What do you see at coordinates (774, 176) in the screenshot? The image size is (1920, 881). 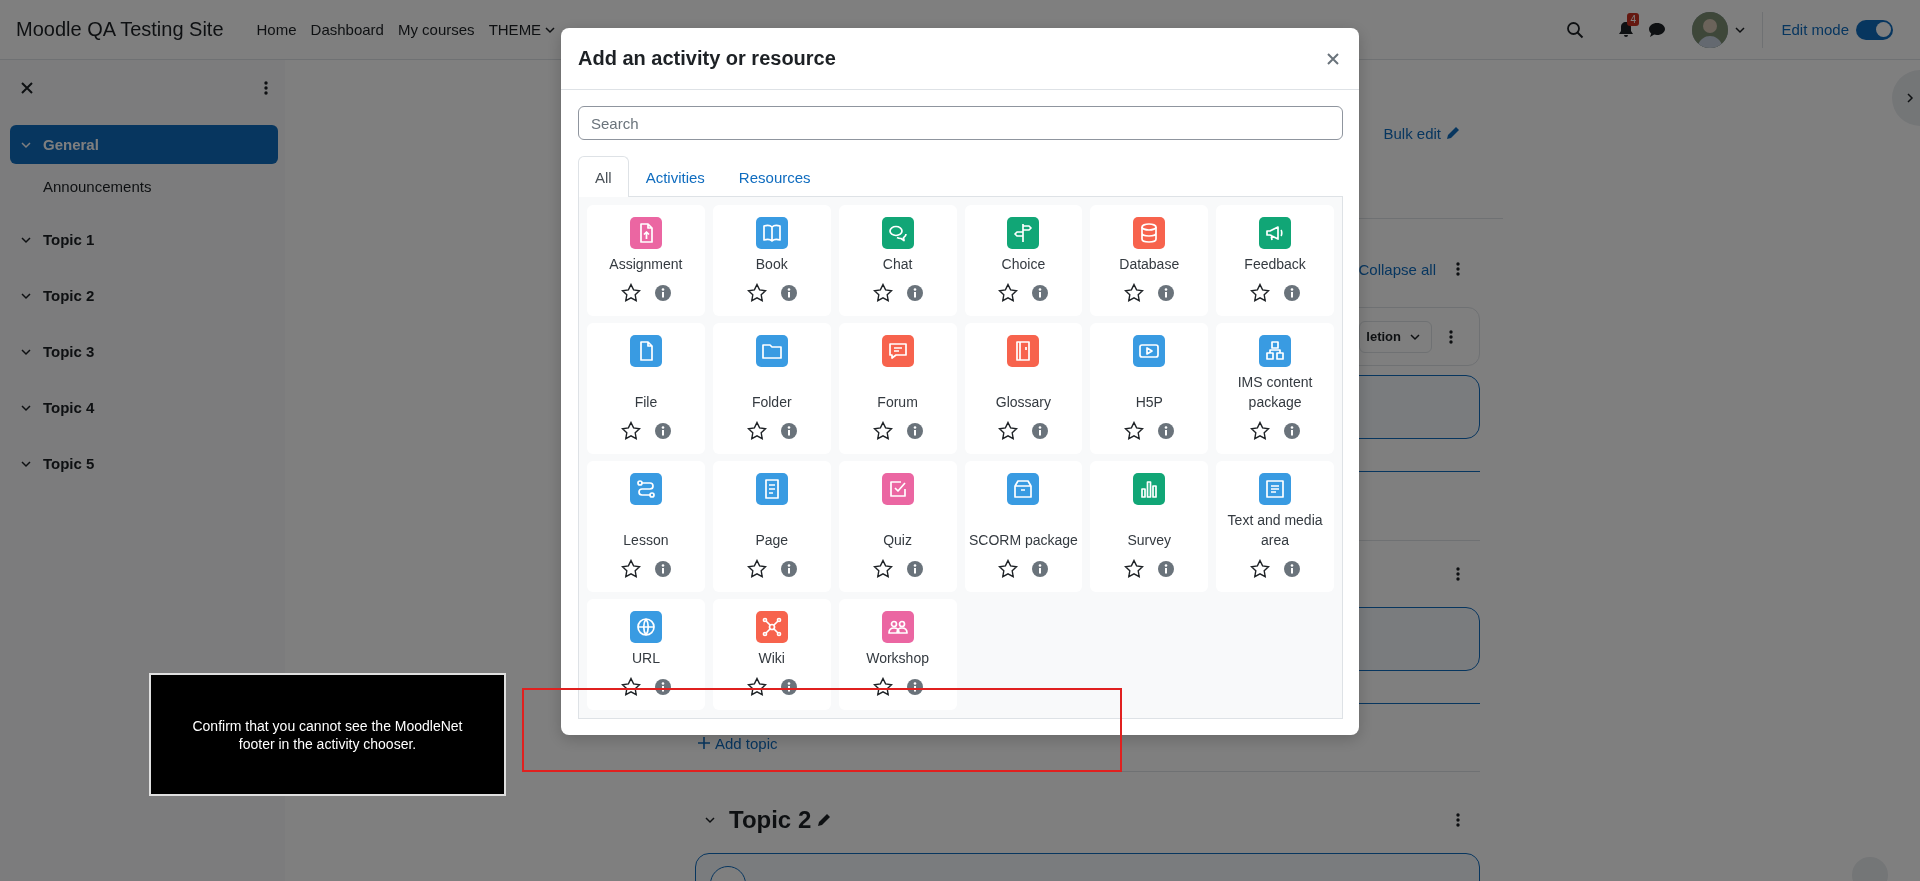 I see `tab: Resources` at bounding box center [774, 176].